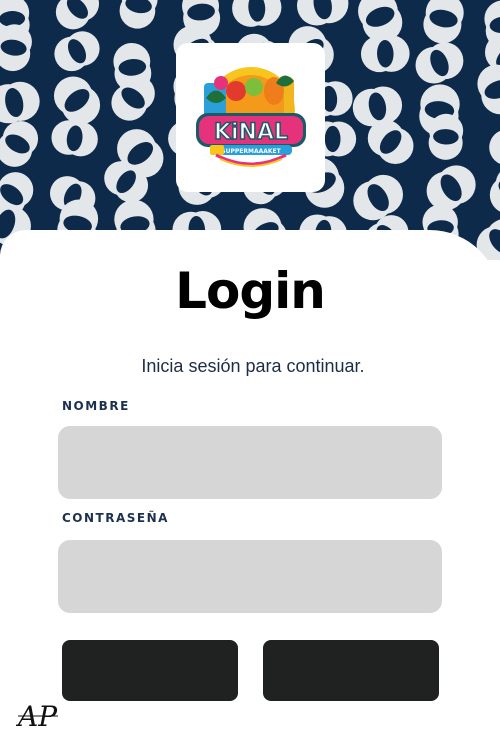 This screenshot has width=500, height=750. I want to click on login-button, so click(150, 670).